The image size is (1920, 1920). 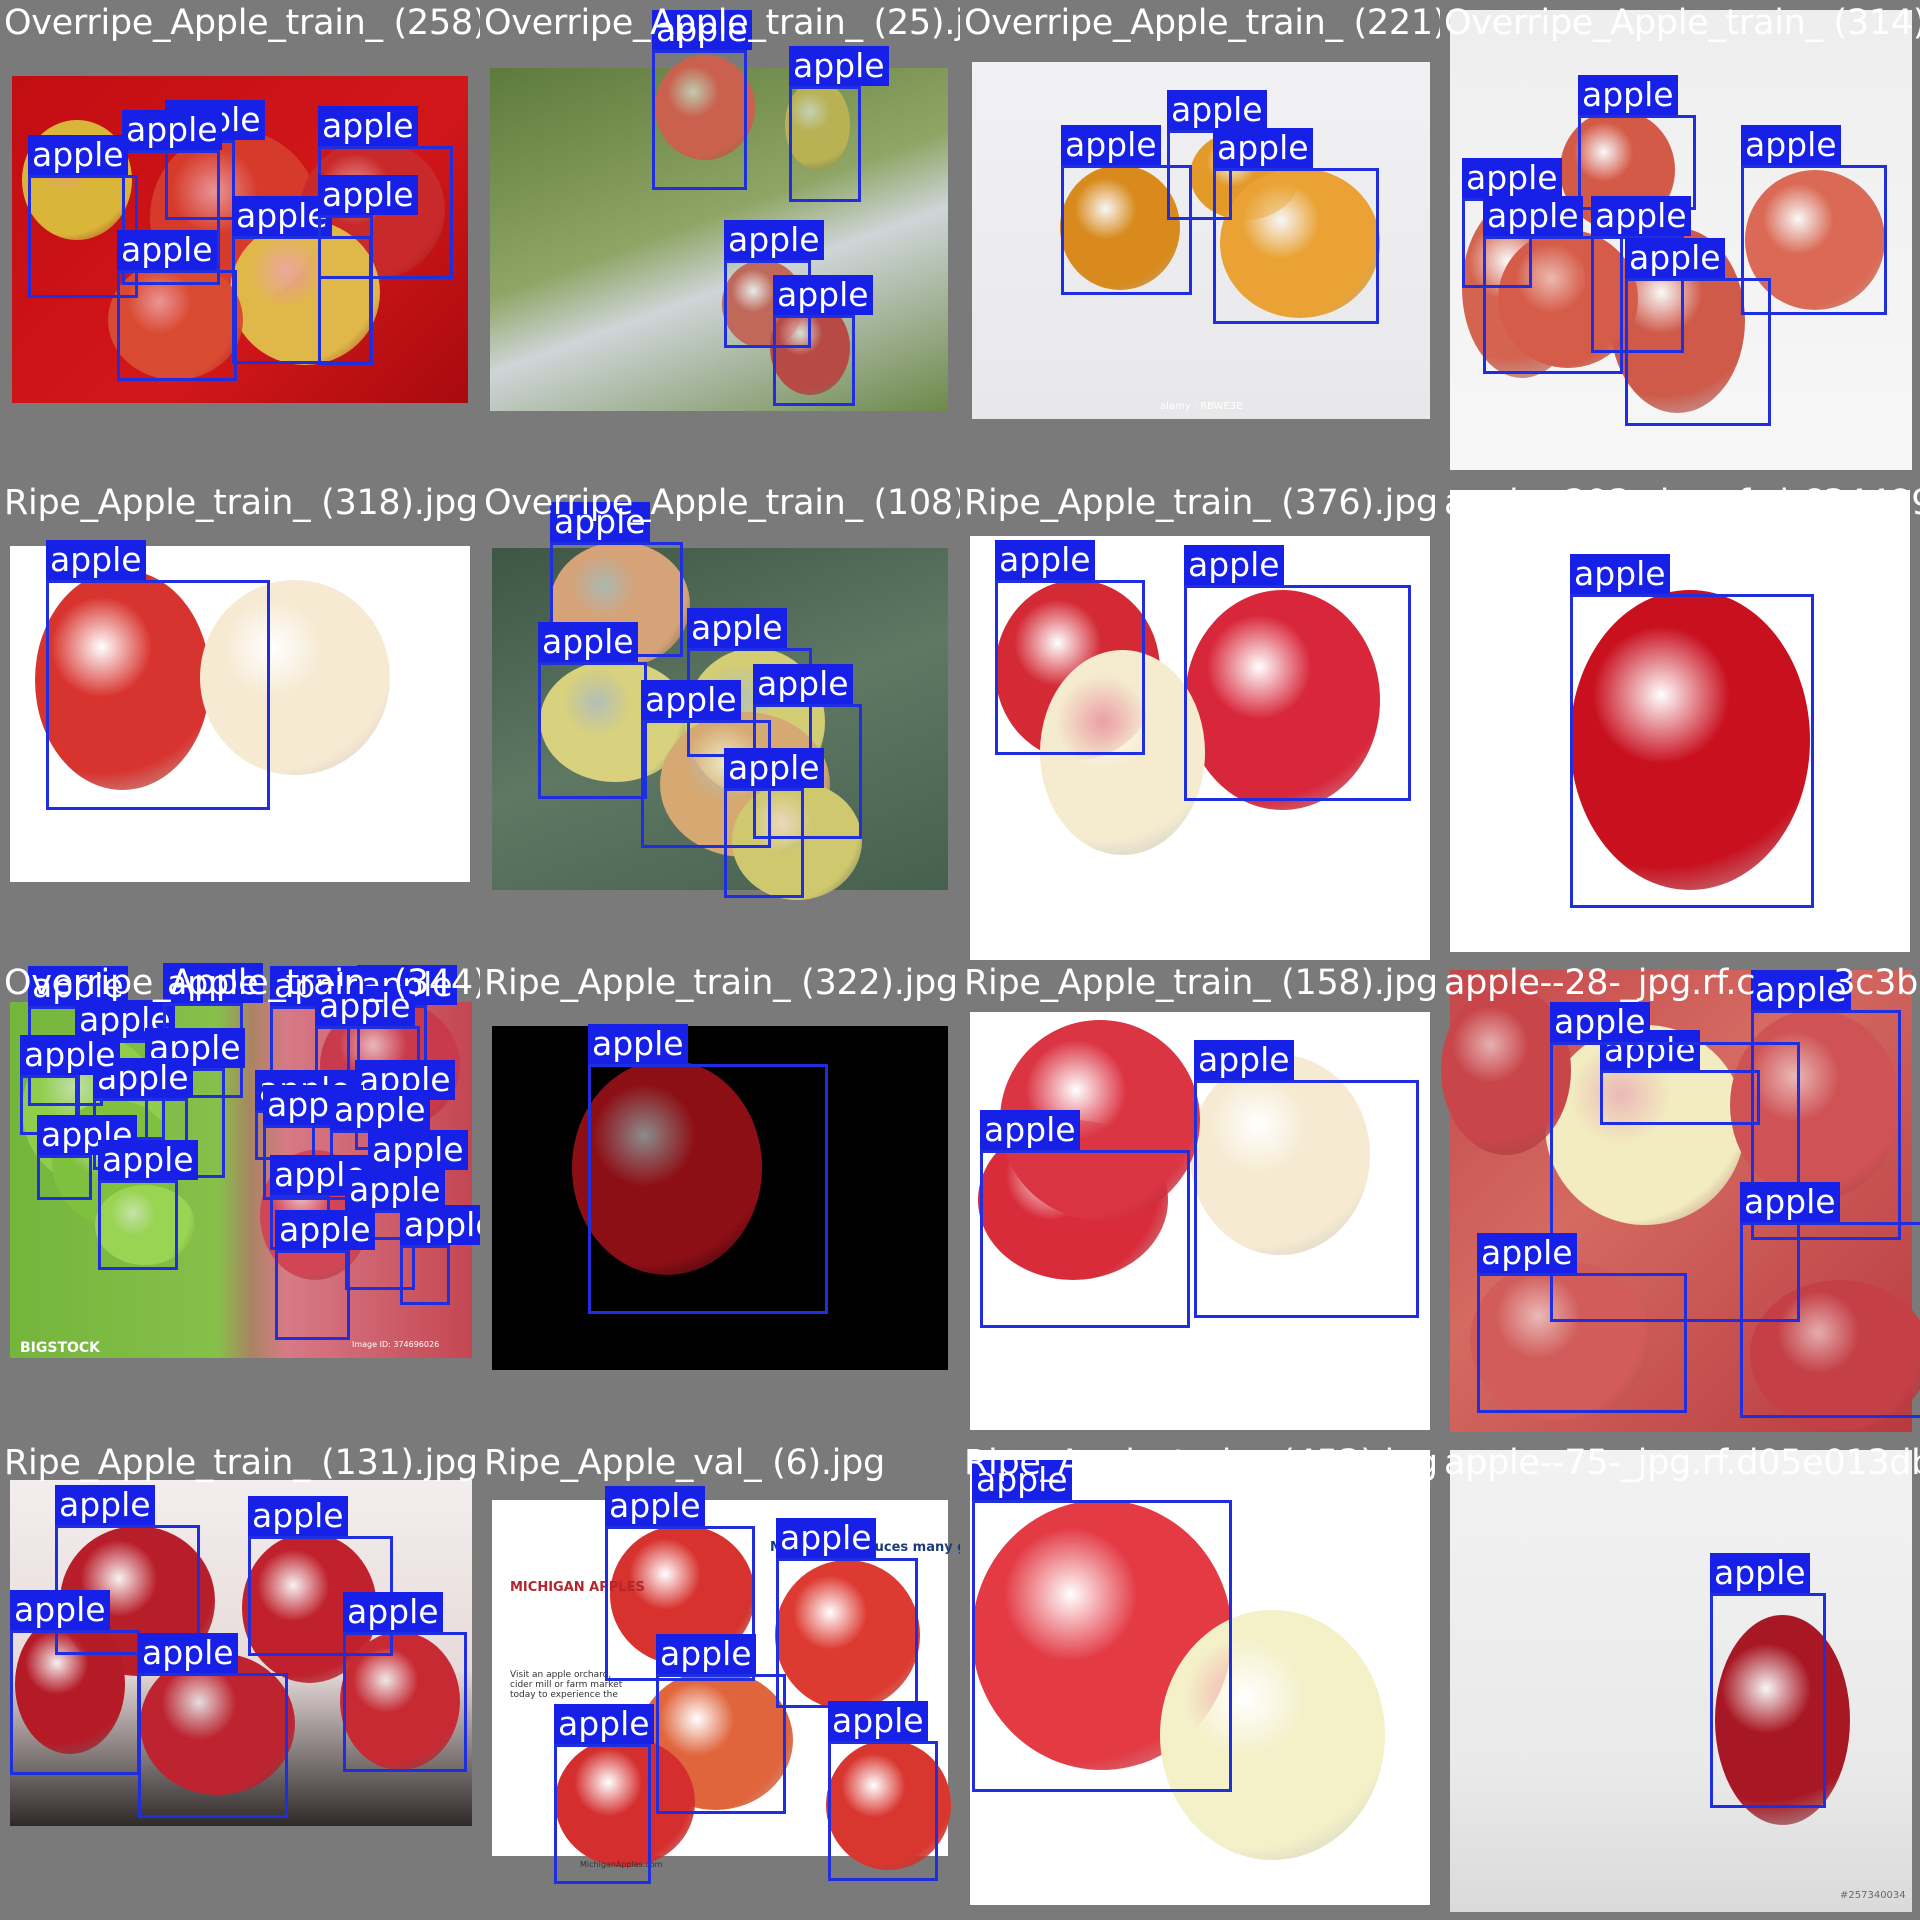 I want to click on tile-filename: Overripe_Apple_train_ (221).jpg, so click(x=1202, y=23).